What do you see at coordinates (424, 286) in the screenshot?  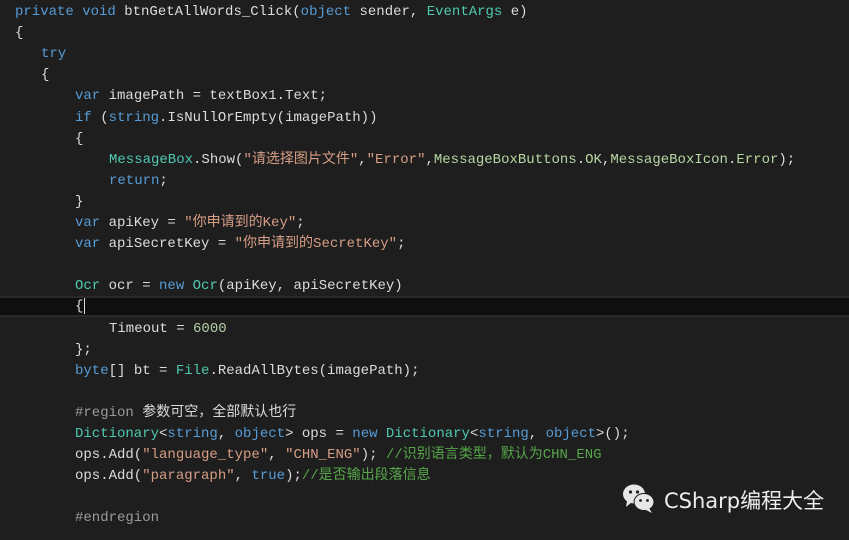 I see `code-line: Ocr ocr = new Ocr(apiKey, apiSecretKey)` at bounding box center [424, 286].